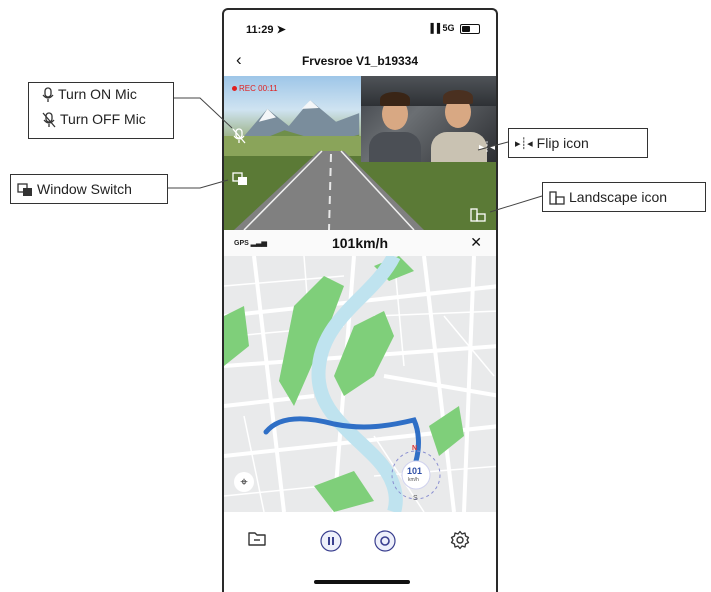 The image size is (711, 592). What do you see at coordinates (101, 110) in the screenshot?
I see `mic-callout: Turn ON Mic Turn OFF Mic` at bounding box center [101, 110].